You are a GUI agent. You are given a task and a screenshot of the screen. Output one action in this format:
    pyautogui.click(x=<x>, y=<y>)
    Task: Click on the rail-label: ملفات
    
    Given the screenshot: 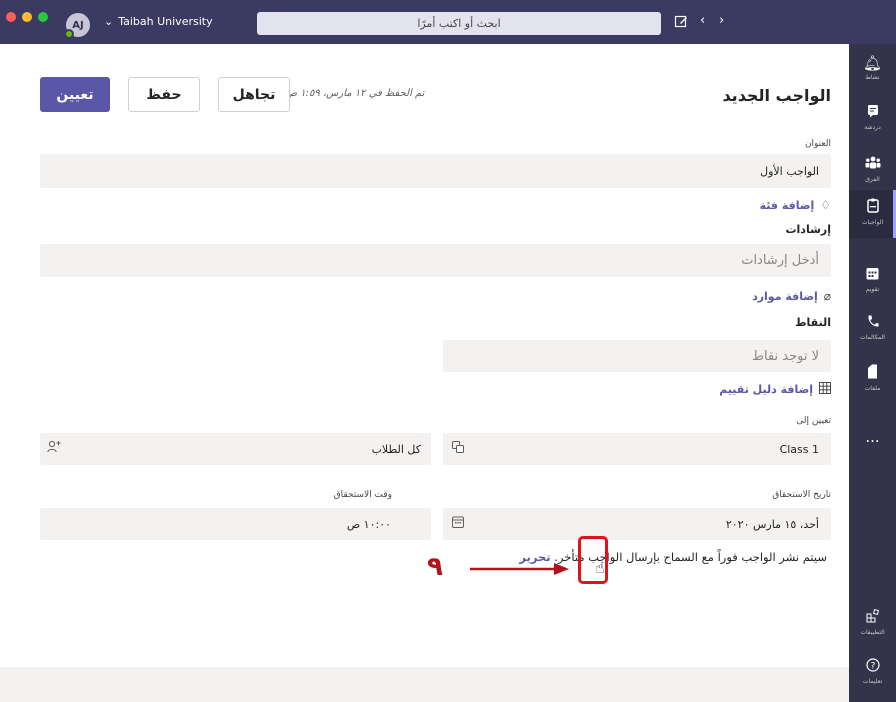 What is the action you would take?
    pyautogui.click(x=872, y=388)
    